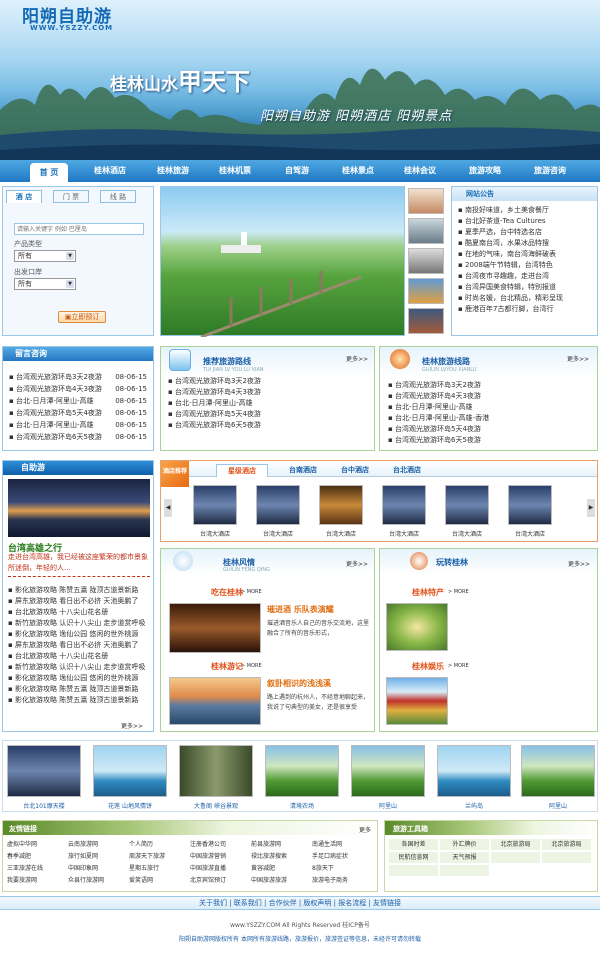  What do you see at coordinates (357, 358) in the screenshot?
I see `recommend-more-link: 更多>>` at bounding box center [357, 358].